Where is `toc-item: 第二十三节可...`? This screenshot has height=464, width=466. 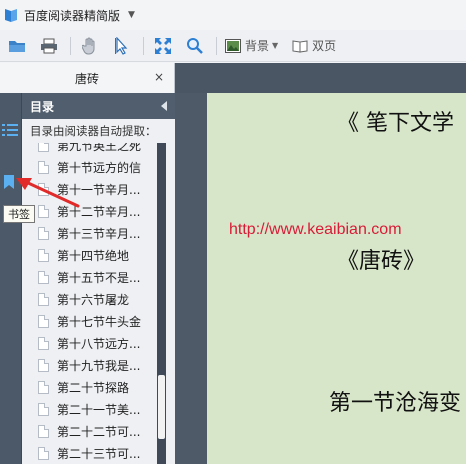
toc-item: 第二十三节可... is located at coordinates (98, 453).